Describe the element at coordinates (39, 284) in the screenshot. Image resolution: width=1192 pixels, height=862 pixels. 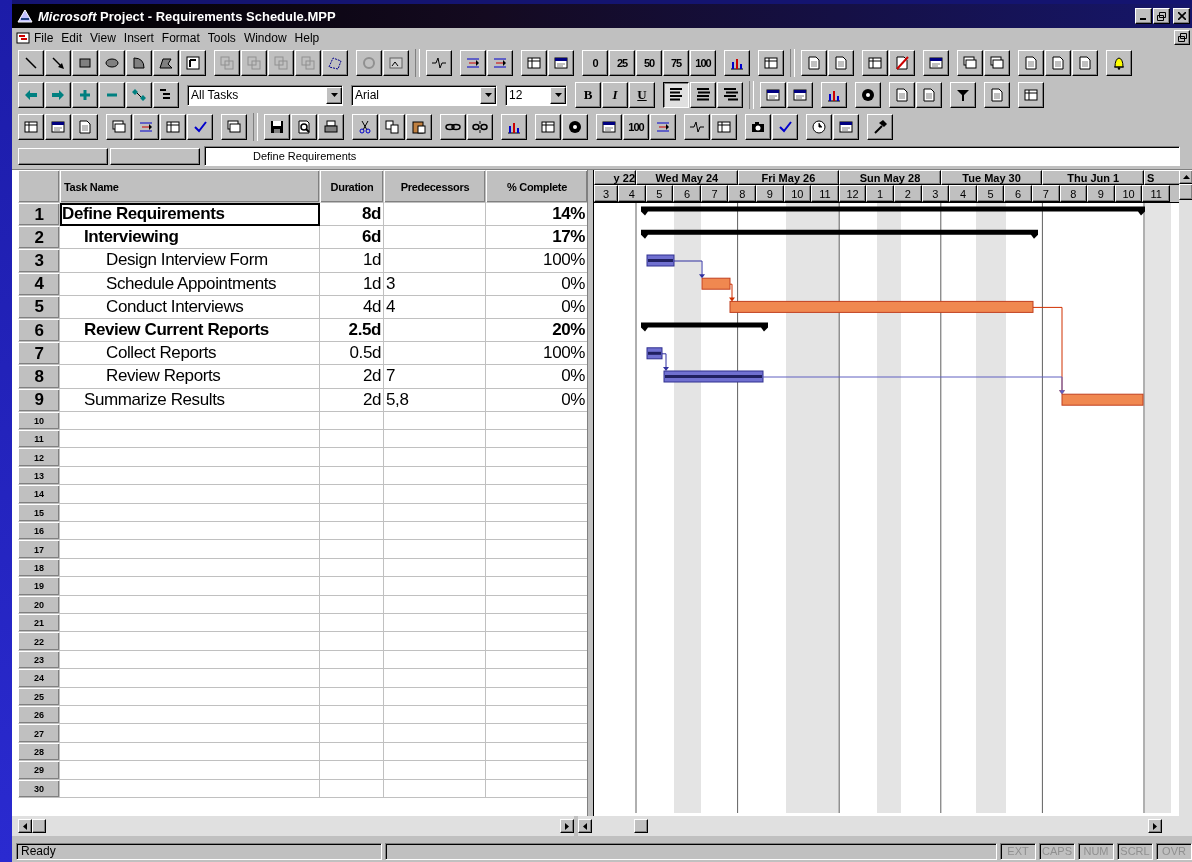
I see `row-number: 4` at that location.